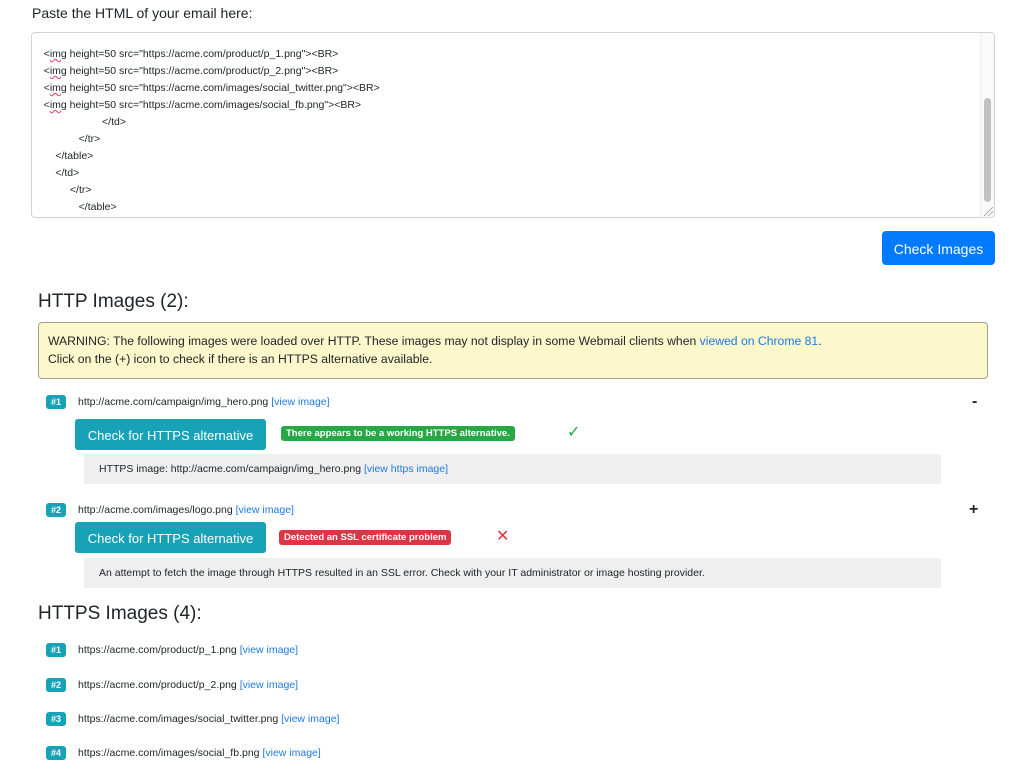 The height and width of the screenshot is (778, 1024). Describe the element at coordinates (973, 510) in the screenshot. I see `expand-toggle-icon: +` at that location.